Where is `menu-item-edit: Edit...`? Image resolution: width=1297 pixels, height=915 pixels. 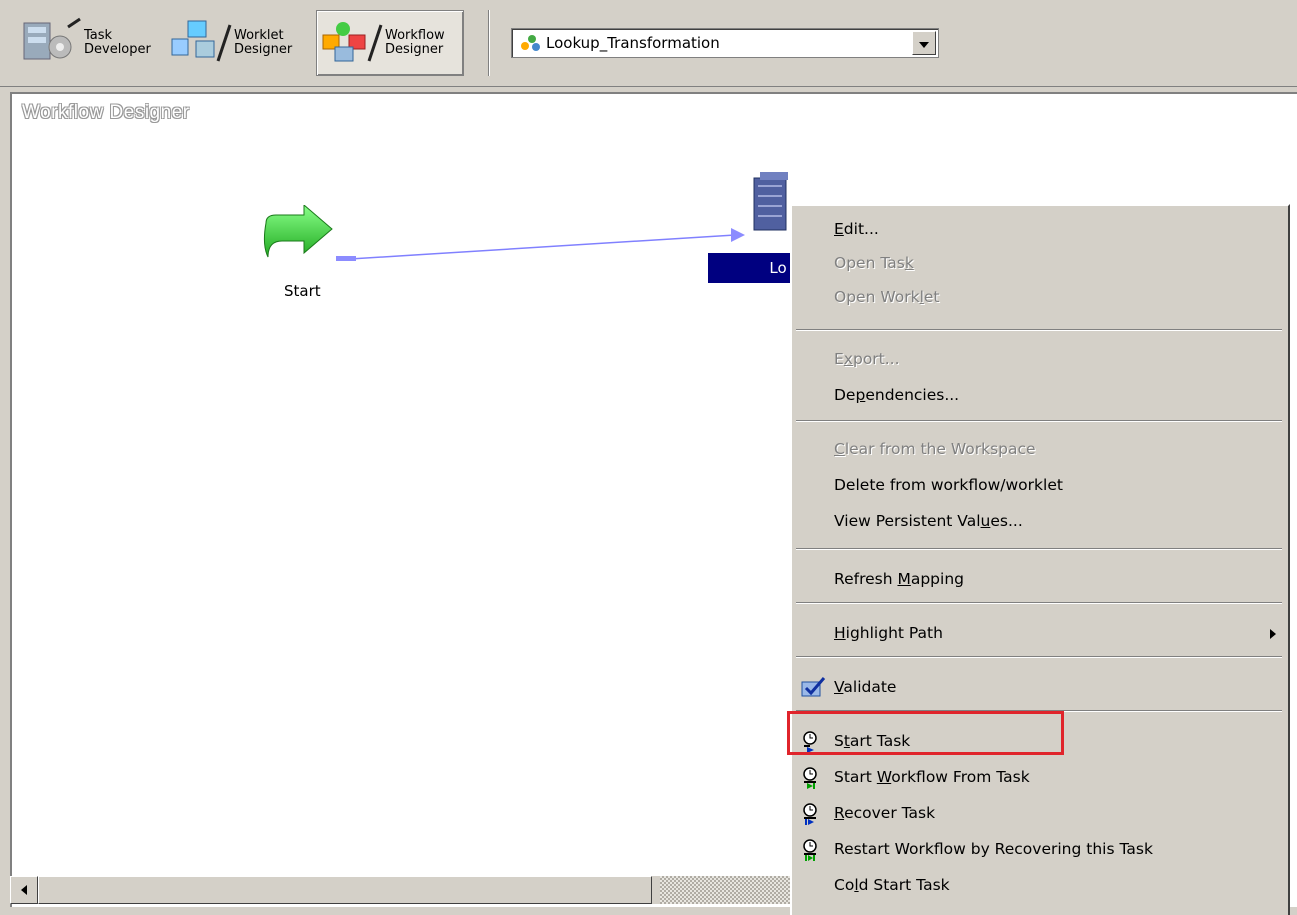
menu-item-edit: Edit... is located at coordinates (1040, 229).